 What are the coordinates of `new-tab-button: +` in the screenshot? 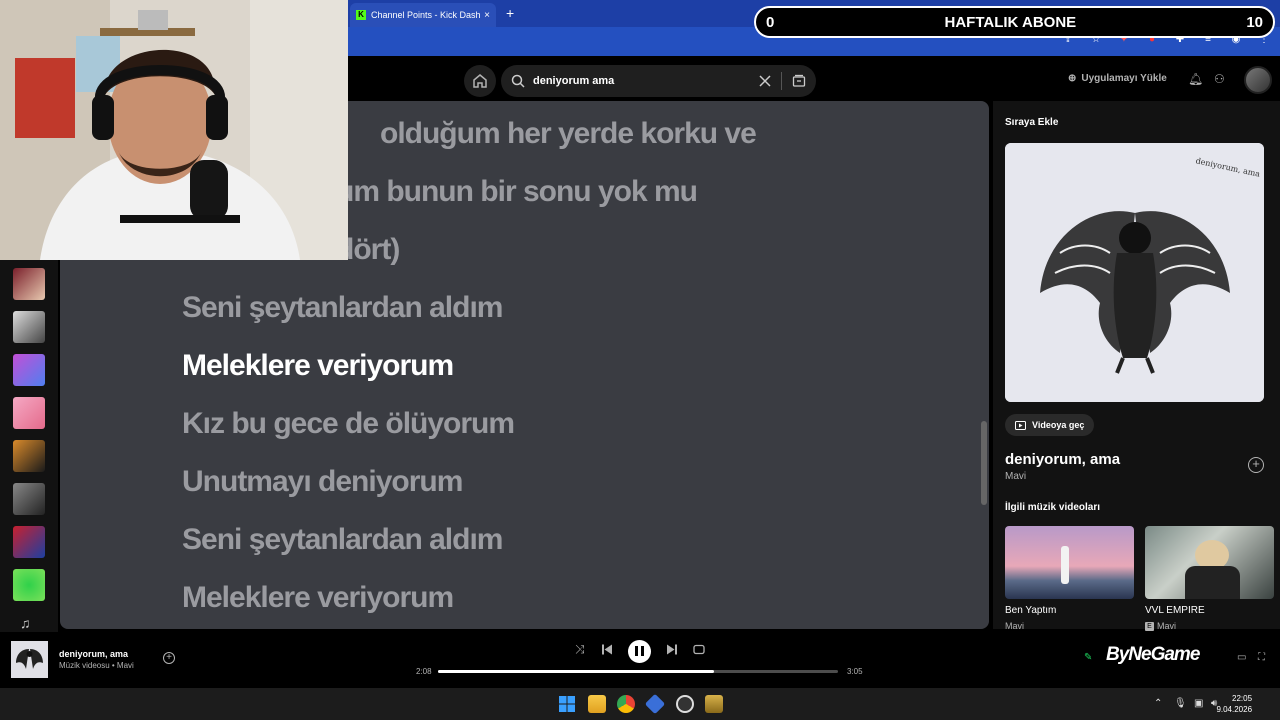 It's located at (510, 13).